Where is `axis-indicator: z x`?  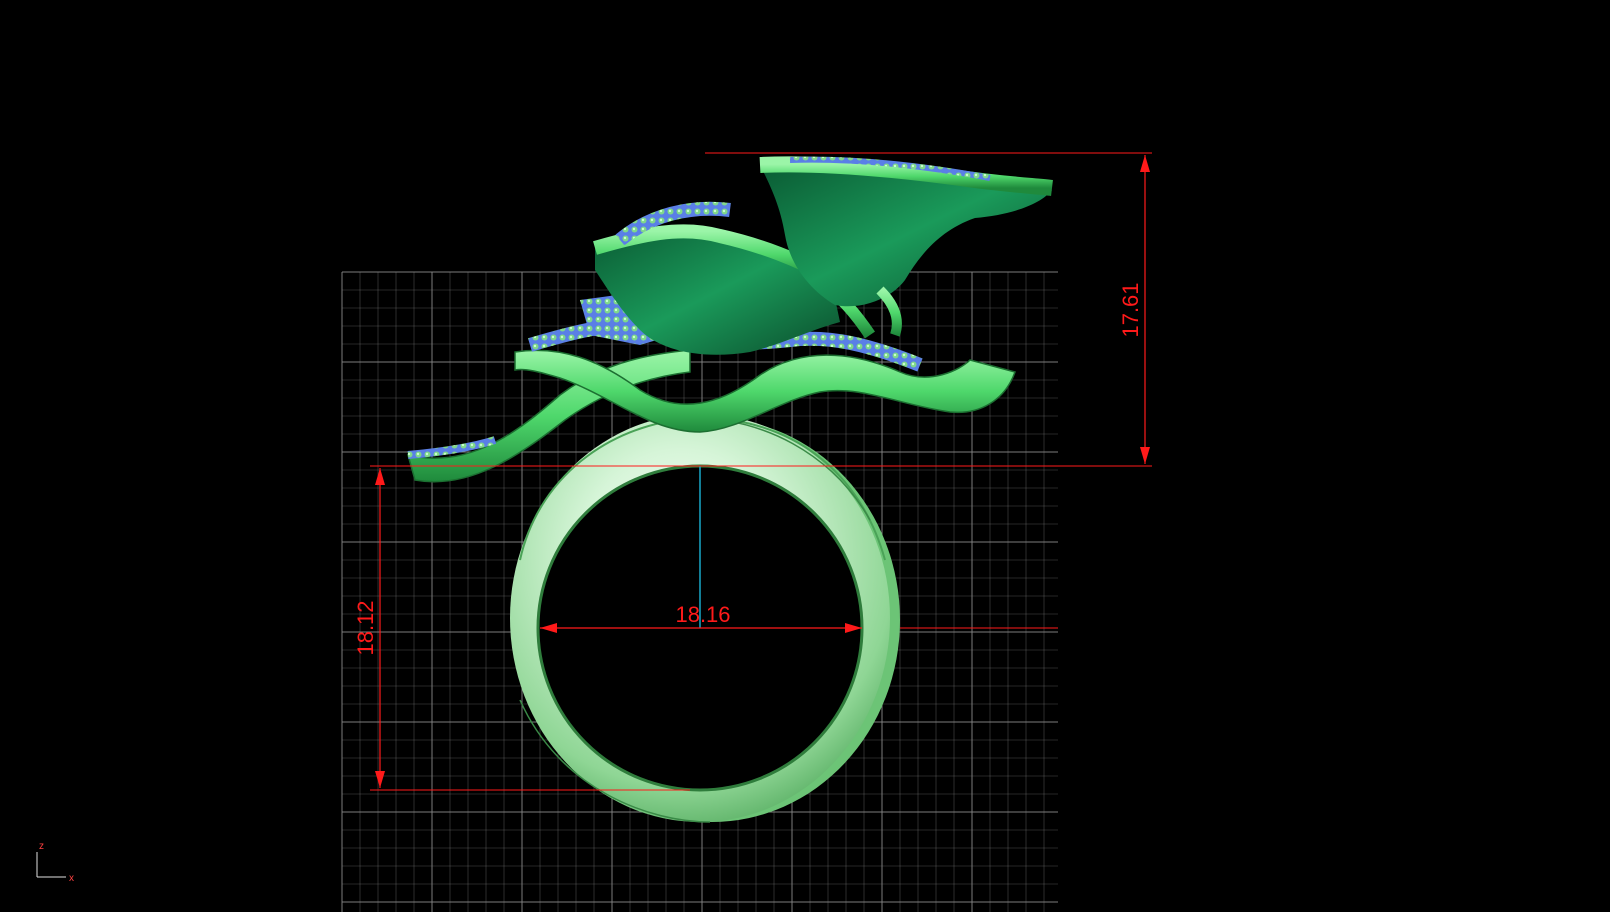 axis-indicator: z x is located at coordinates (55, 862).